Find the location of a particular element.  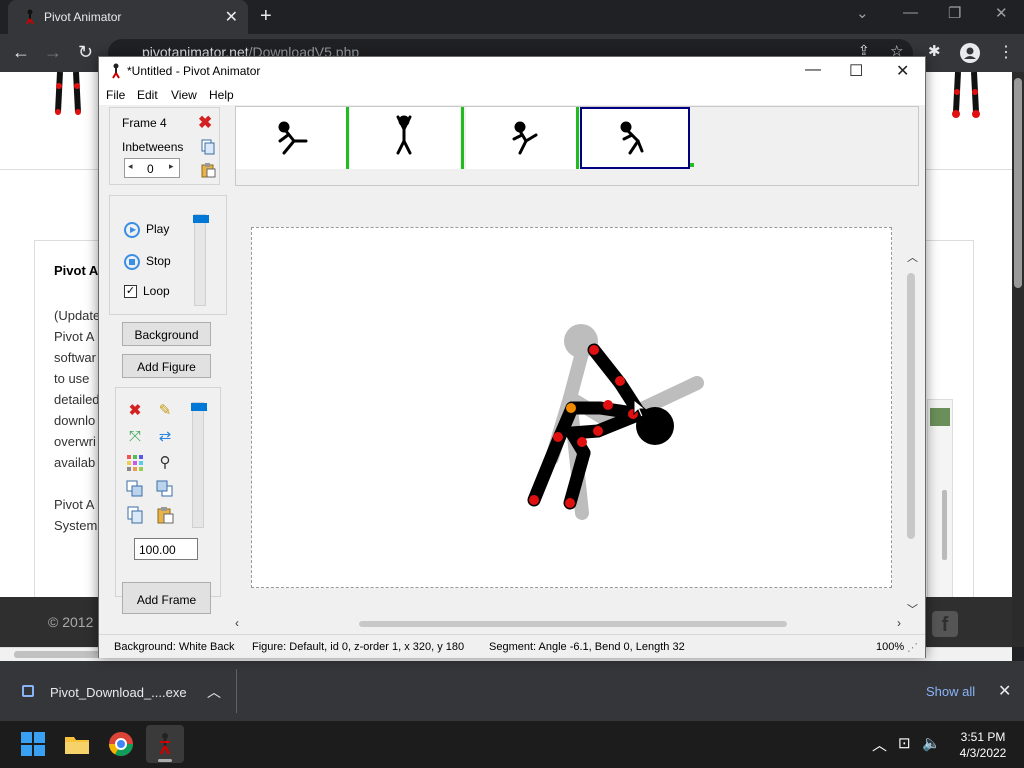

show-all-link: Show all is located at coordinates (950, 691).